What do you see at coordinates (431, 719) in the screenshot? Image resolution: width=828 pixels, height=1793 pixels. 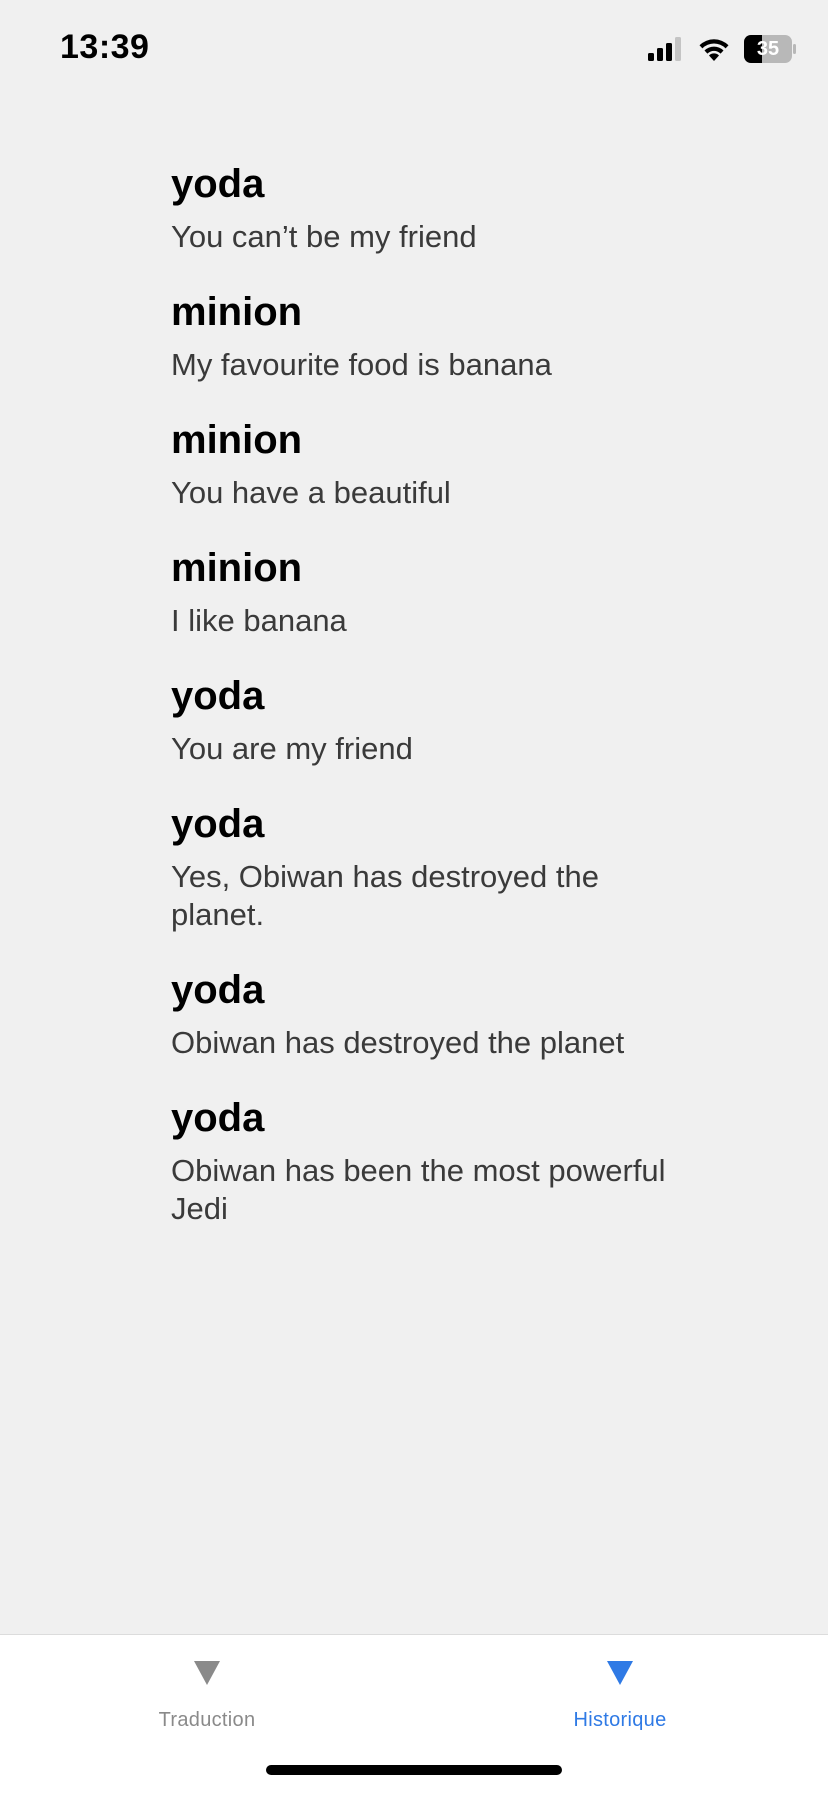 I see `history-item: yoda You are my friend` at bounding box center [431, 719].